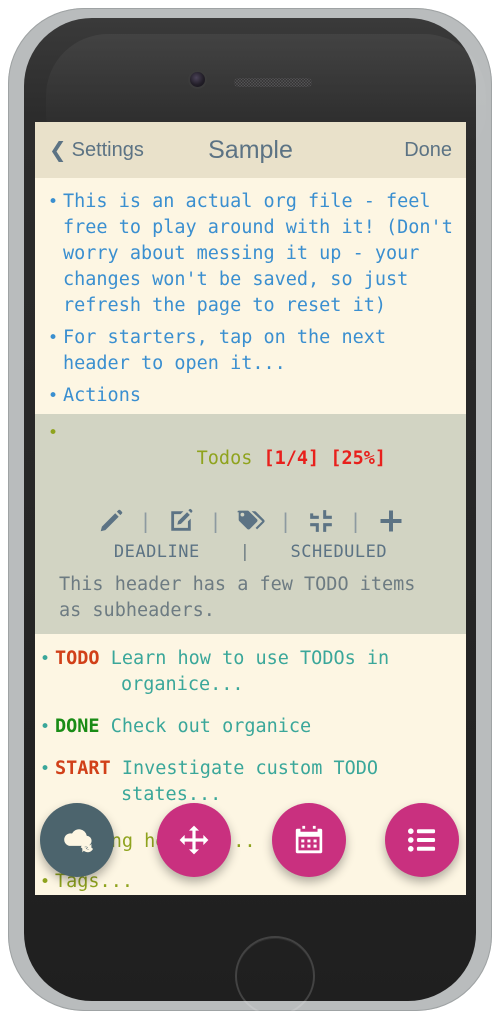 Image resolution: width=500 pixels, height=1019 pixels. I want to click on header-action-toolbar: | | | |, so click(250, 520).